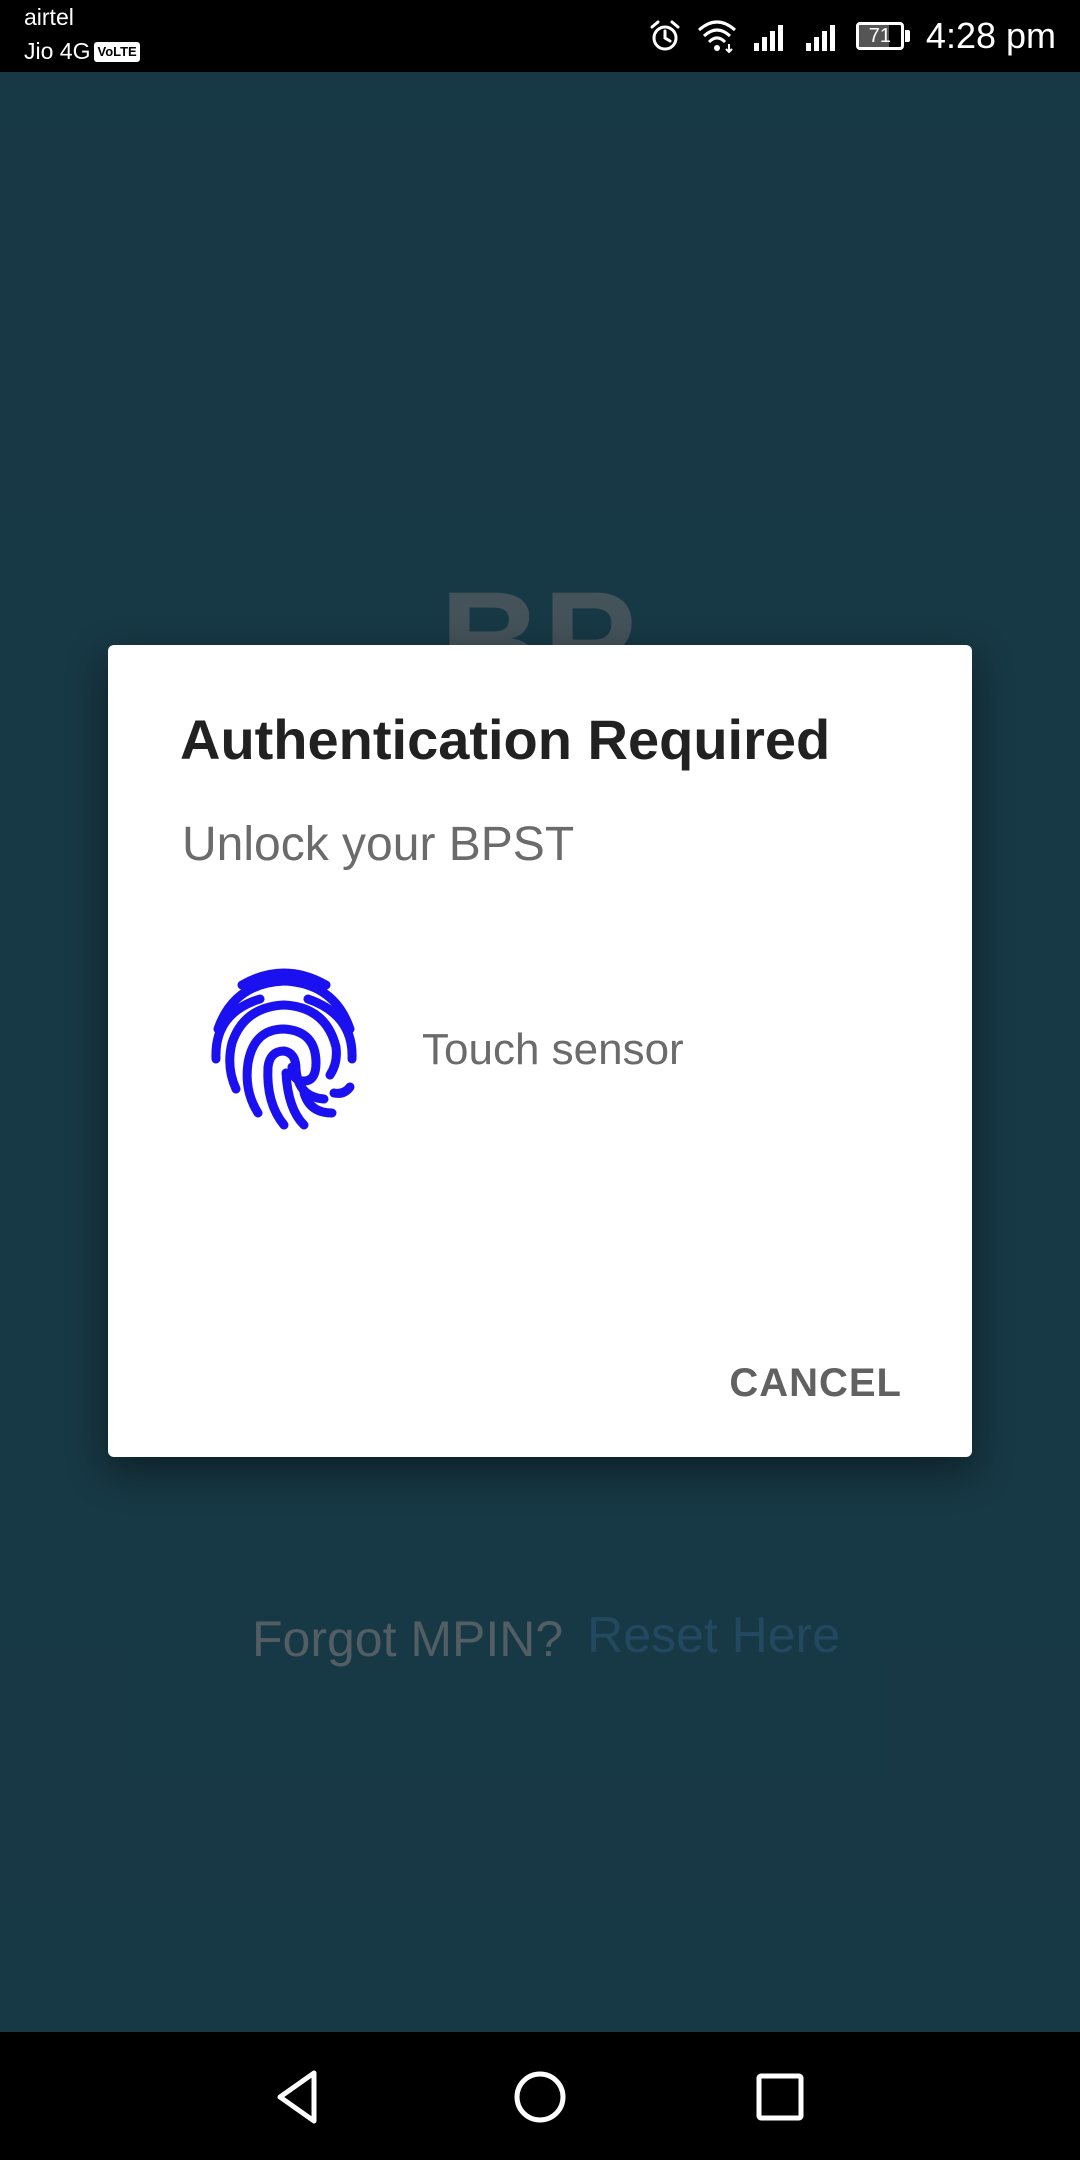 This screenshot has width=1080, height=2160. I want to click on status-icons: 71 4:28 pm, so click(852, 36).